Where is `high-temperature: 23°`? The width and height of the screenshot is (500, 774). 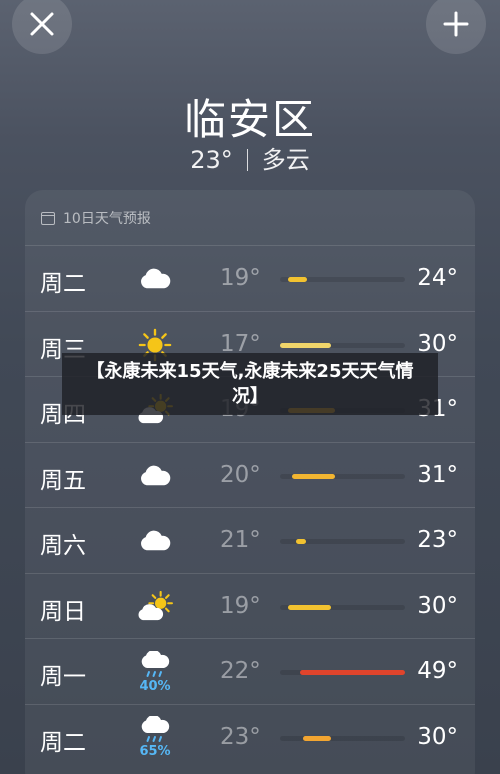
high-temperature: 23° is located at coordinates (437, 540).